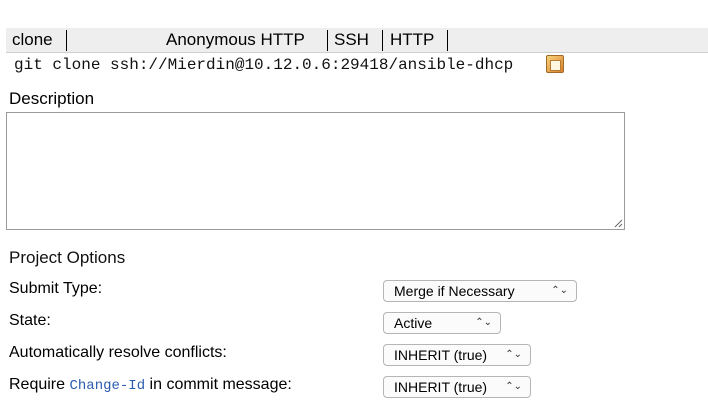  What do you see at coordinates (32, 39) in the screenshot?
I see `clone-label: clone` at bounding box center [32, 39].